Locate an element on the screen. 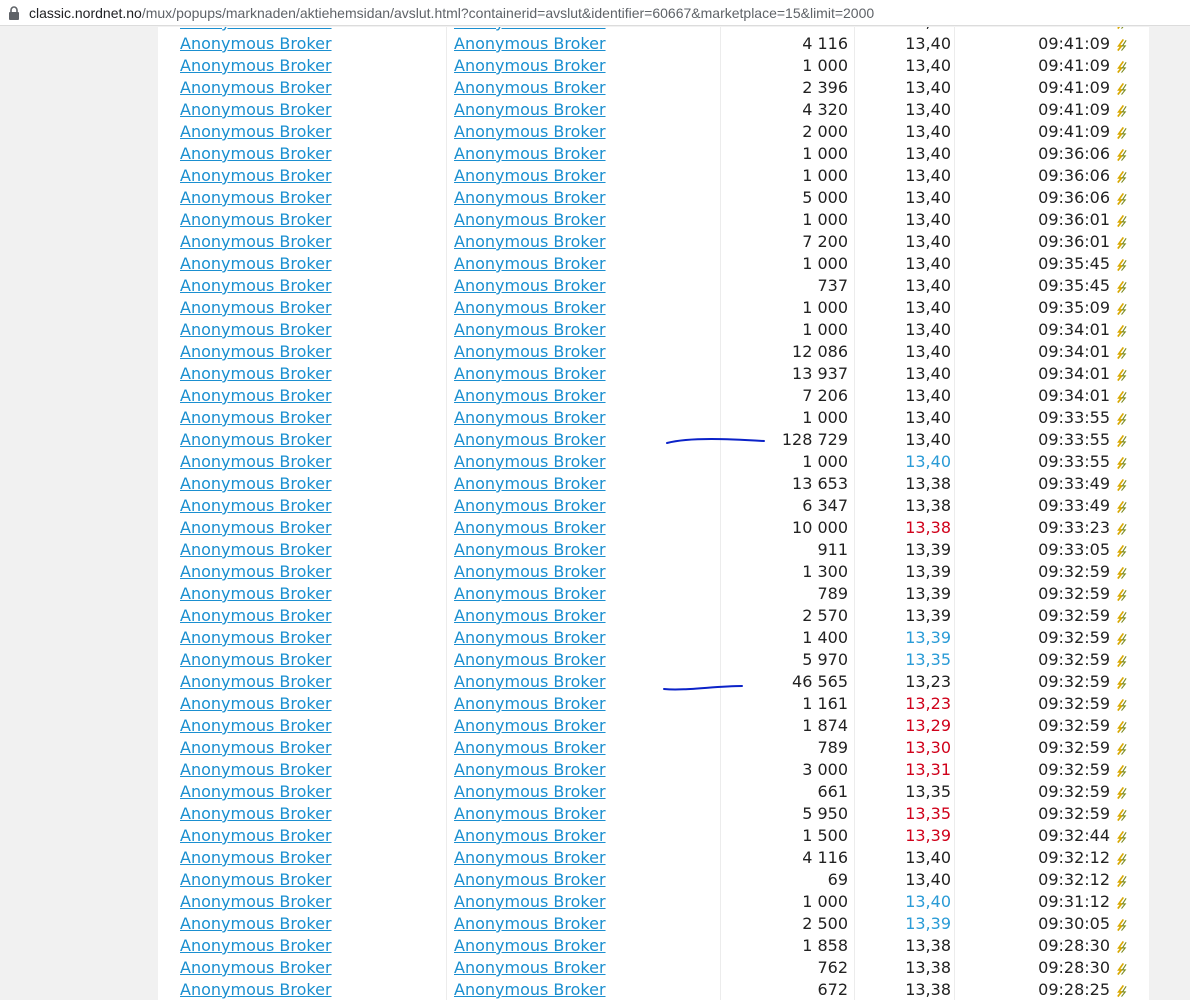  trade-volume: 762 is located at coordinates (832, 967).